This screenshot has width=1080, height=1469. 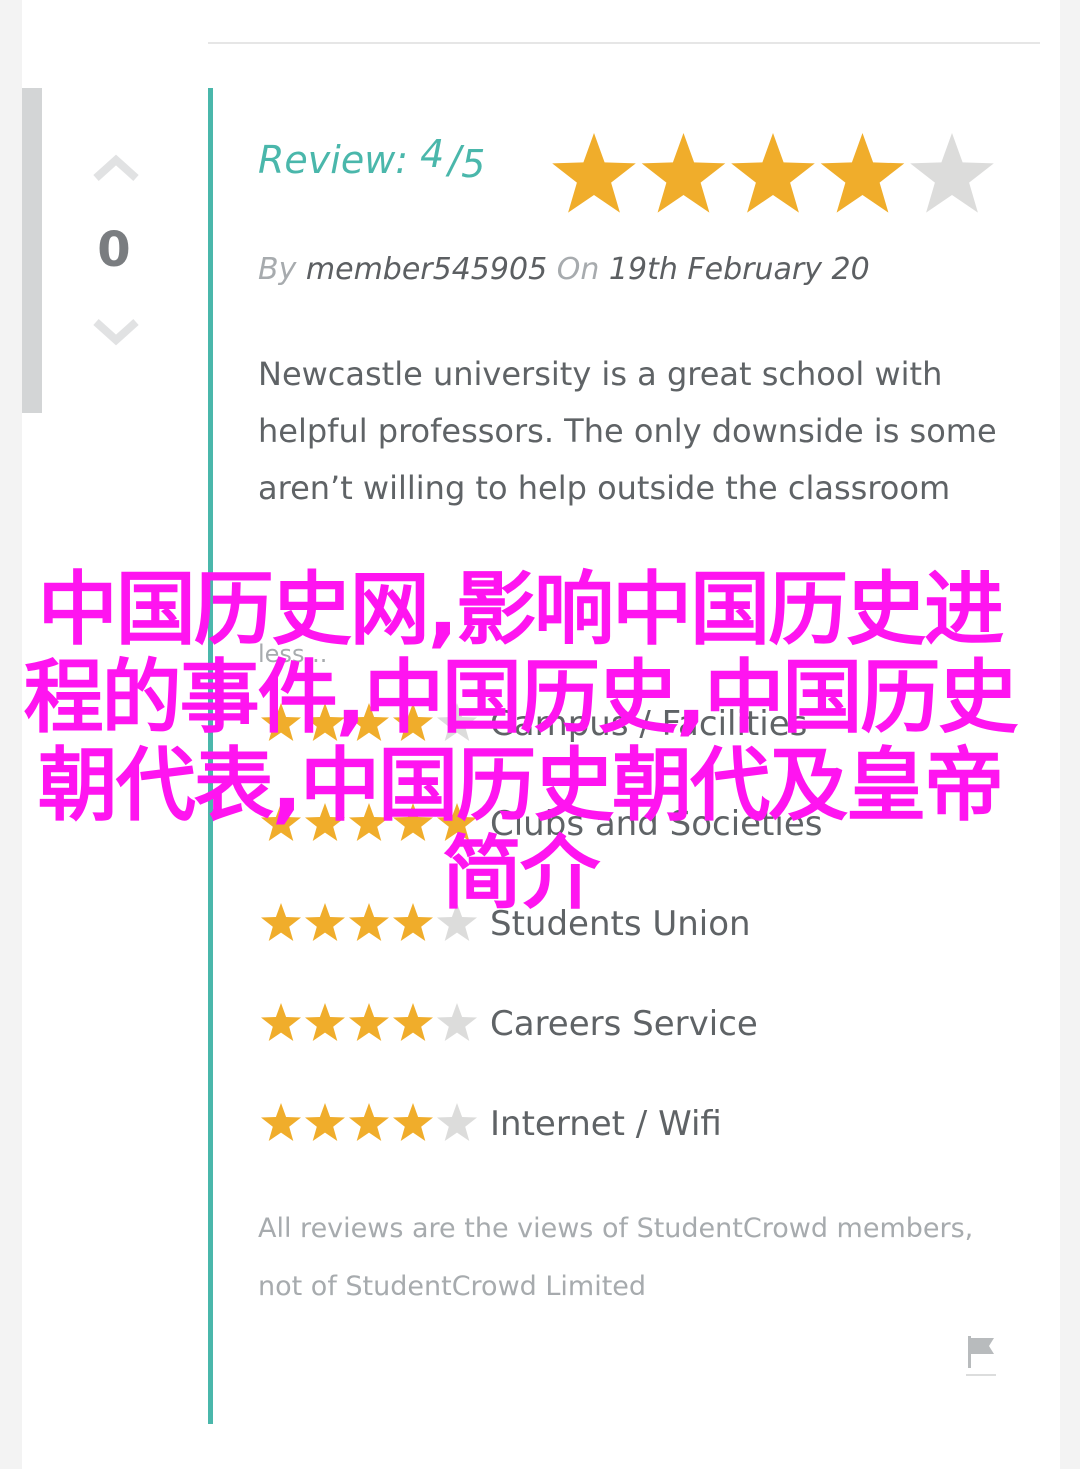 What do you see at coordinates (426, 269) in the screenshot?
I see `author-name: member545905` at bounding box center [426, 269].